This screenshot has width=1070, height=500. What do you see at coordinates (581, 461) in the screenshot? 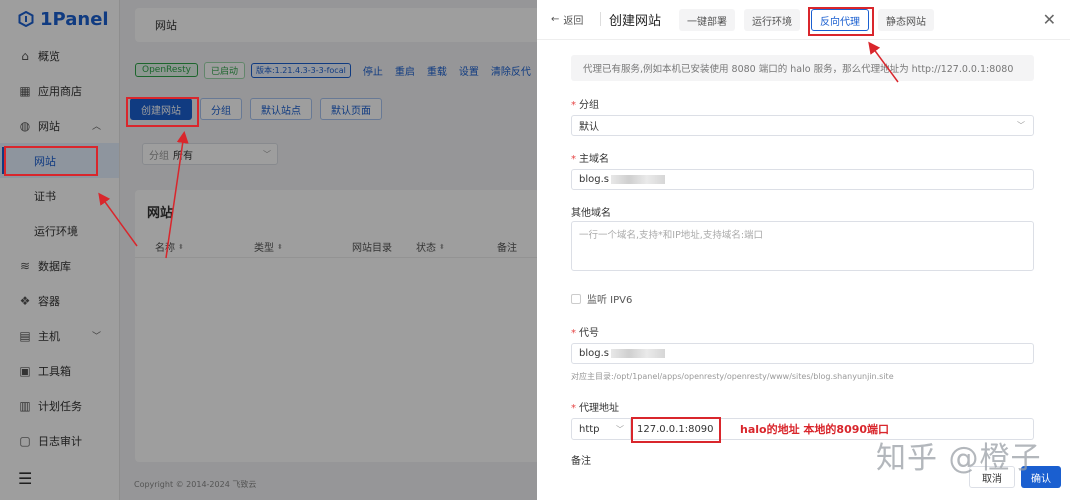
I see `remark-label: 备注` at bounding box center [581, 461].